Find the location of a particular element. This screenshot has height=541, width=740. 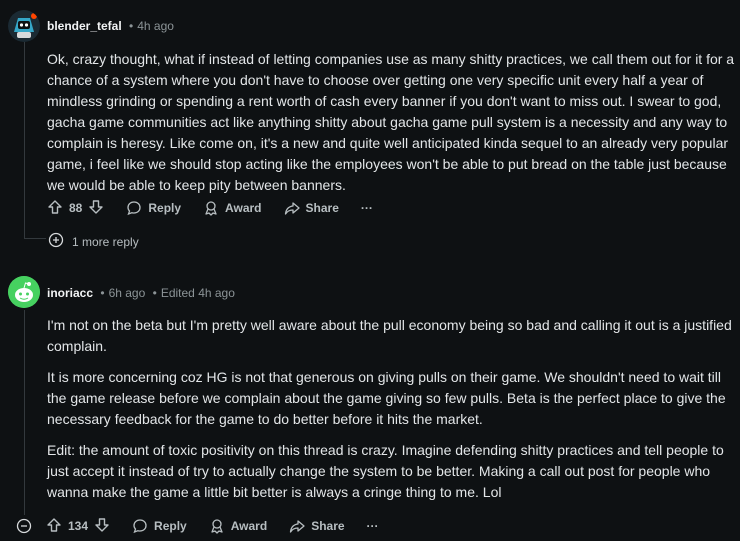

author-name: inoriacc is located at coordinates (70, 293).